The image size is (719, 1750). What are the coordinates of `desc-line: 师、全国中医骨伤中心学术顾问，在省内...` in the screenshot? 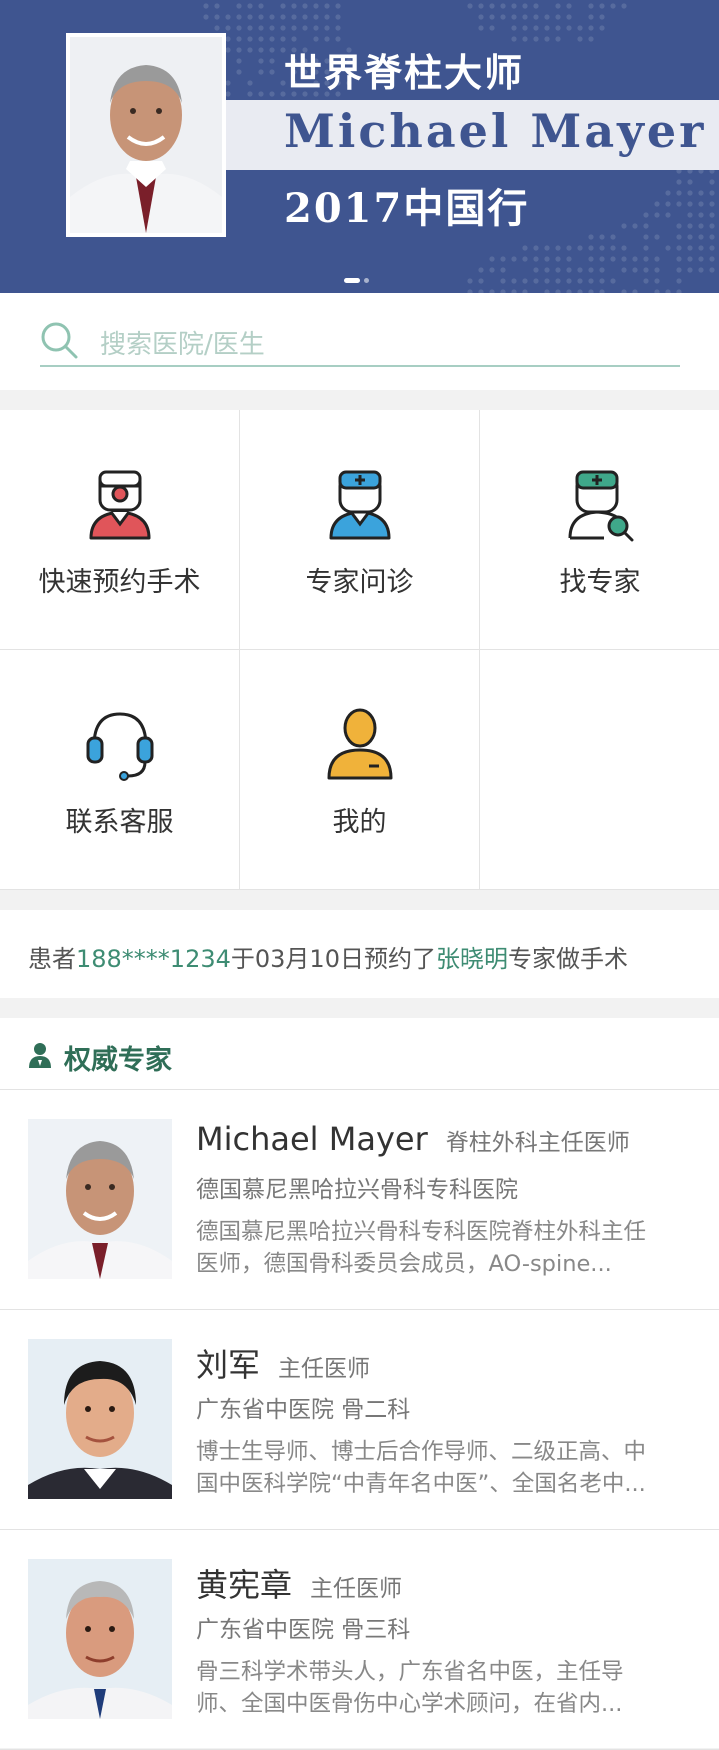 It's located at (409, 1704).